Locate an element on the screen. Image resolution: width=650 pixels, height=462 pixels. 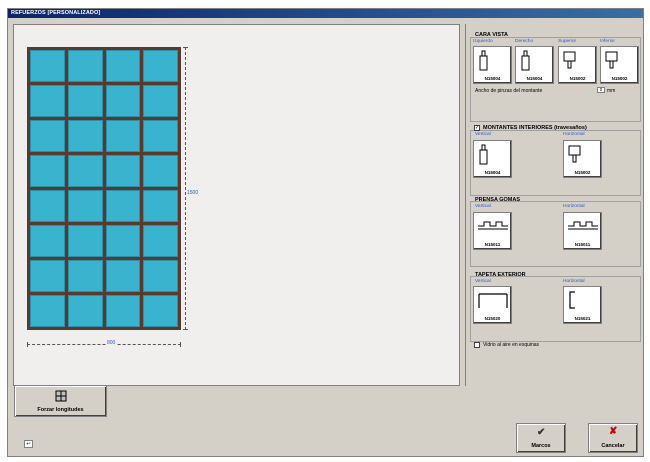
undo-icon: ↩ is located at coordinates (28, 444).